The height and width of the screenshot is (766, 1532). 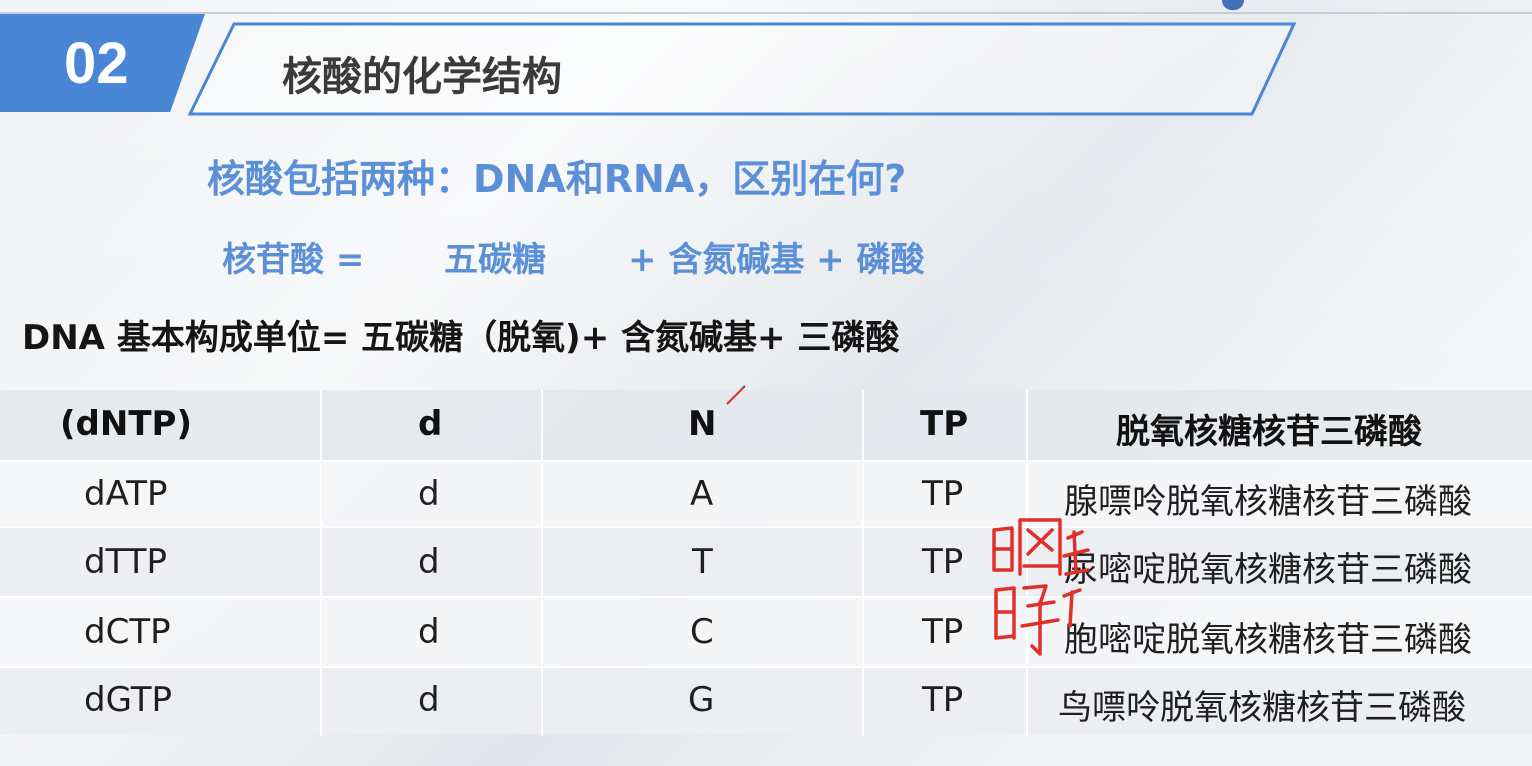 What do you see at coordinates (422, 77) in the screenshot?
I see `slide-title: 核酸的化学结构` at bounding box center [422, 77].